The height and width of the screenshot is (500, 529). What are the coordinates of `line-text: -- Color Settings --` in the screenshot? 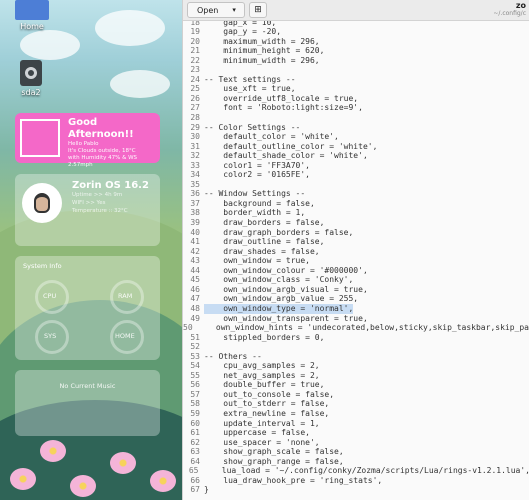 It's located at (252, 127).